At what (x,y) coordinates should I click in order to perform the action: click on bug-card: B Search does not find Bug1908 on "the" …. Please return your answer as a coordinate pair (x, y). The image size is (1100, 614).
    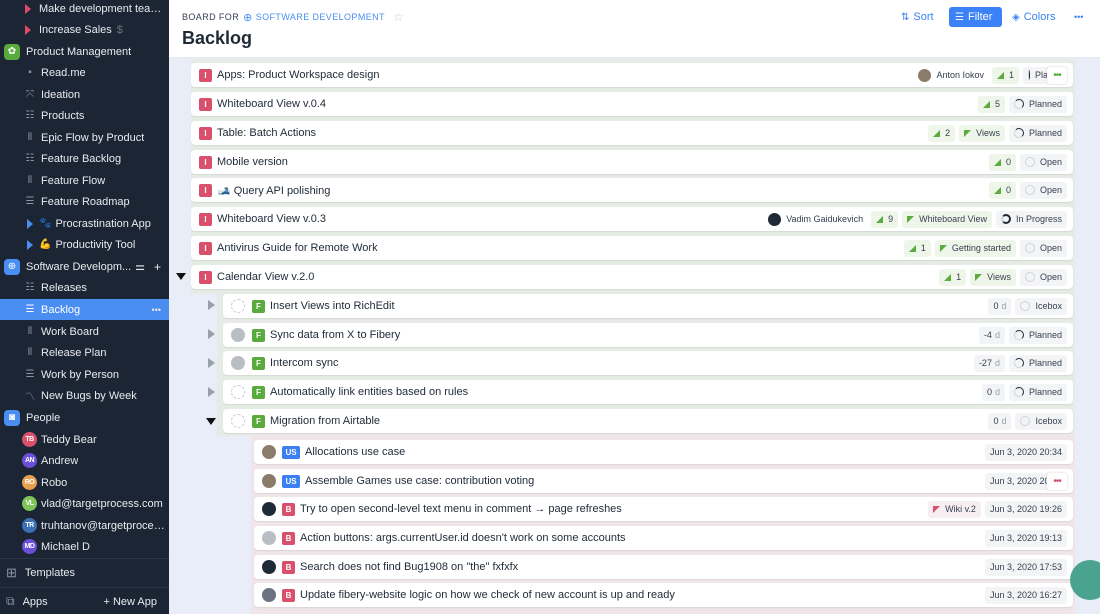
    Looking at the image, I should click on (663, 567).